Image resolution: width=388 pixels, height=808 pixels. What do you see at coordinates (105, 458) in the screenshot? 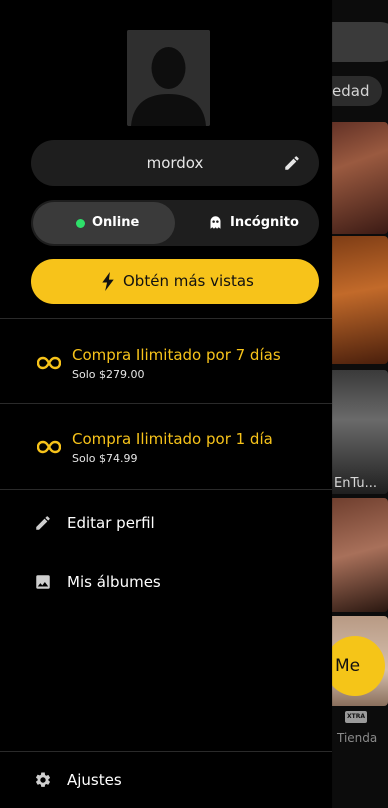
I see `offer-price: Solo $74.99` at bounding box center [105, 458].